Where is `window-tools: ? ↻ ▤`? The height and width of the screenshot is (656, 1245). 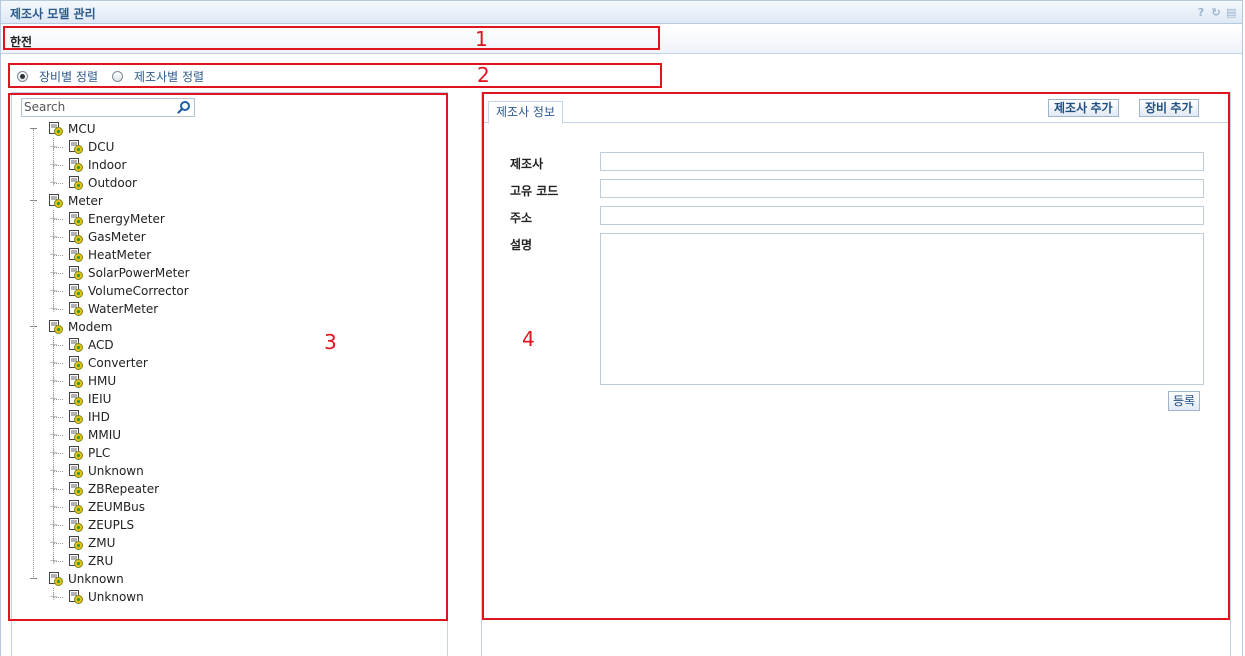
window-tools: ? ↻ ▤ is located at coordinates (1216, 12).